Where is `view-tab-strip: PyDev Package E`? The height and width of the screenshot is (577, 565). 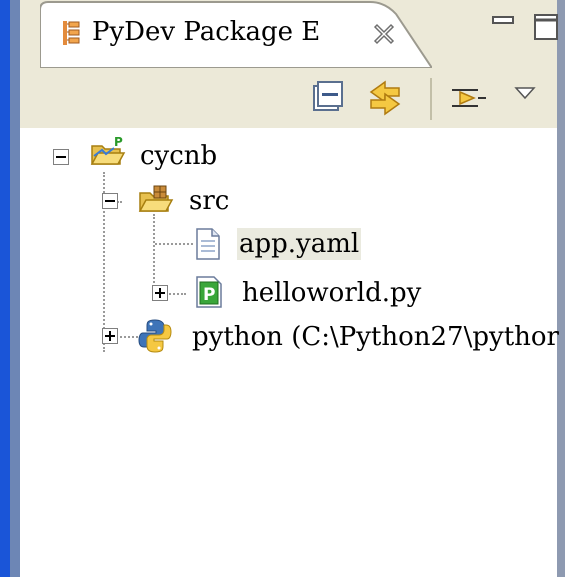 view-tab-strip: PyDev Package E is located at coordinates (289, 34).